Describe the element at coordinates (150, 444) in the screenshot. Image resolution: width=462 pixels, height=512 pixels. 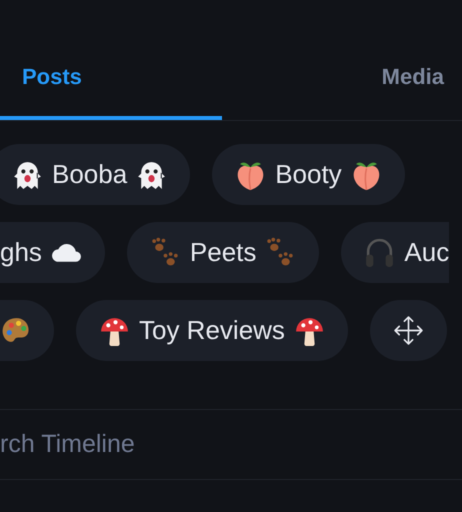
I see `search-field: rch Timeline` at that location.